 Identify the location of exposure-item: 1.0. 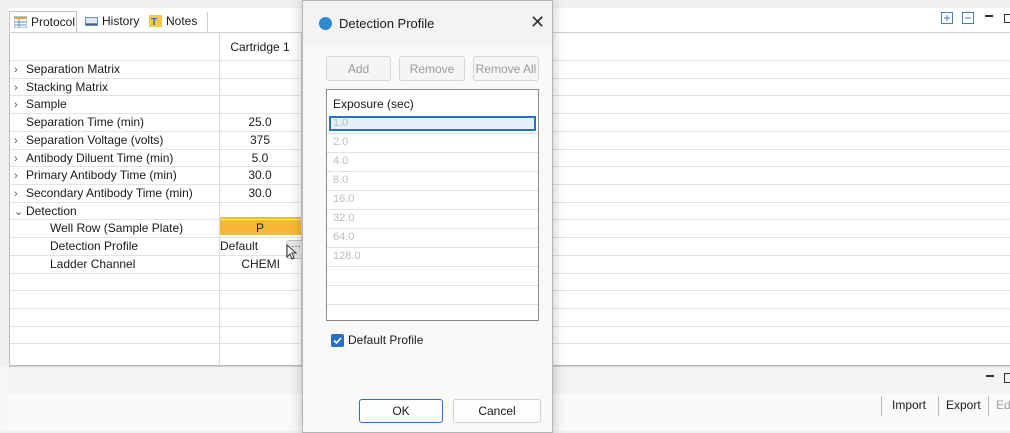
(340, 123).